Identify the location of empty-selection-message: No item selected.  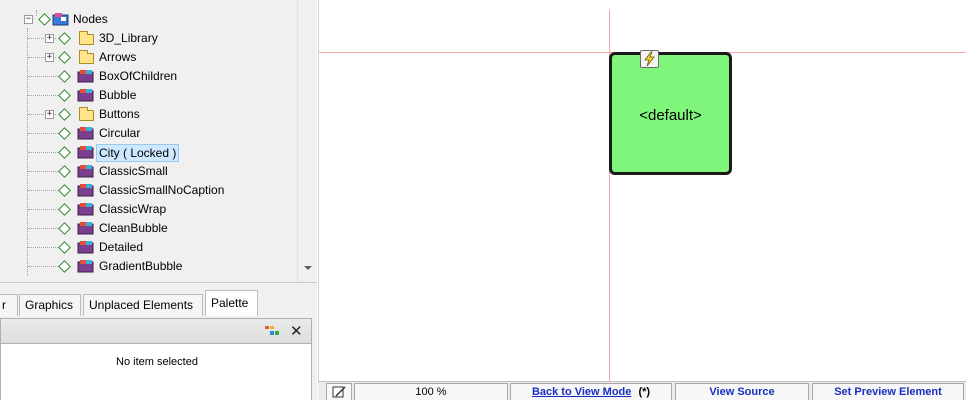
(157, 362).